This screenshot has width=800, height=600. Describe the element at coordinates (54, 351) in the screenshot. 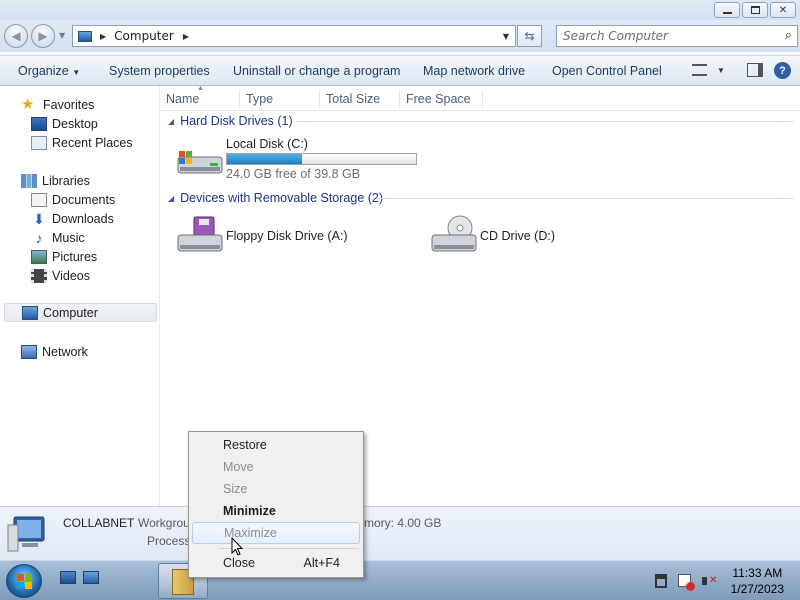

I see `nav-network: Network` at that location.